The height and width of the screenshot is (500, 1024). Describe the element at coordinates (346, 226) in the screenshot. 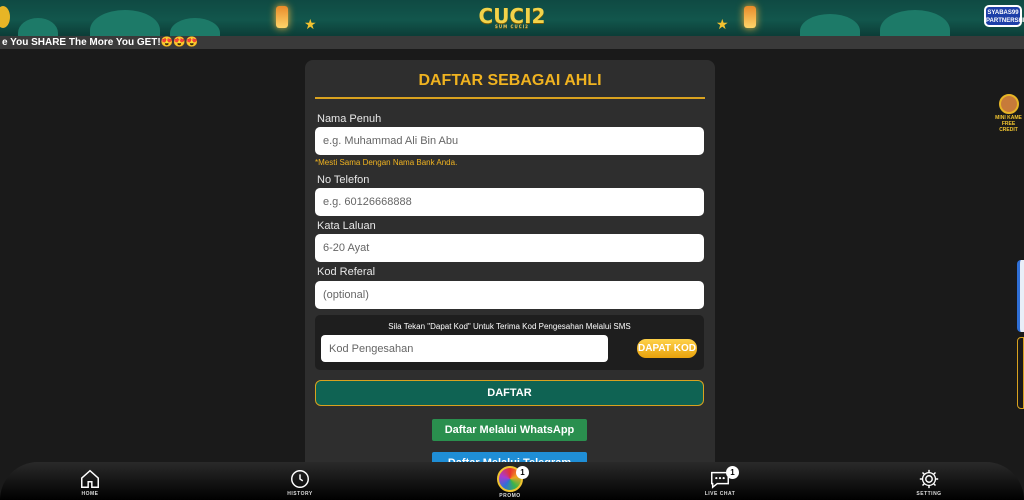

I see `password-label: Kata Laluan` at that location.